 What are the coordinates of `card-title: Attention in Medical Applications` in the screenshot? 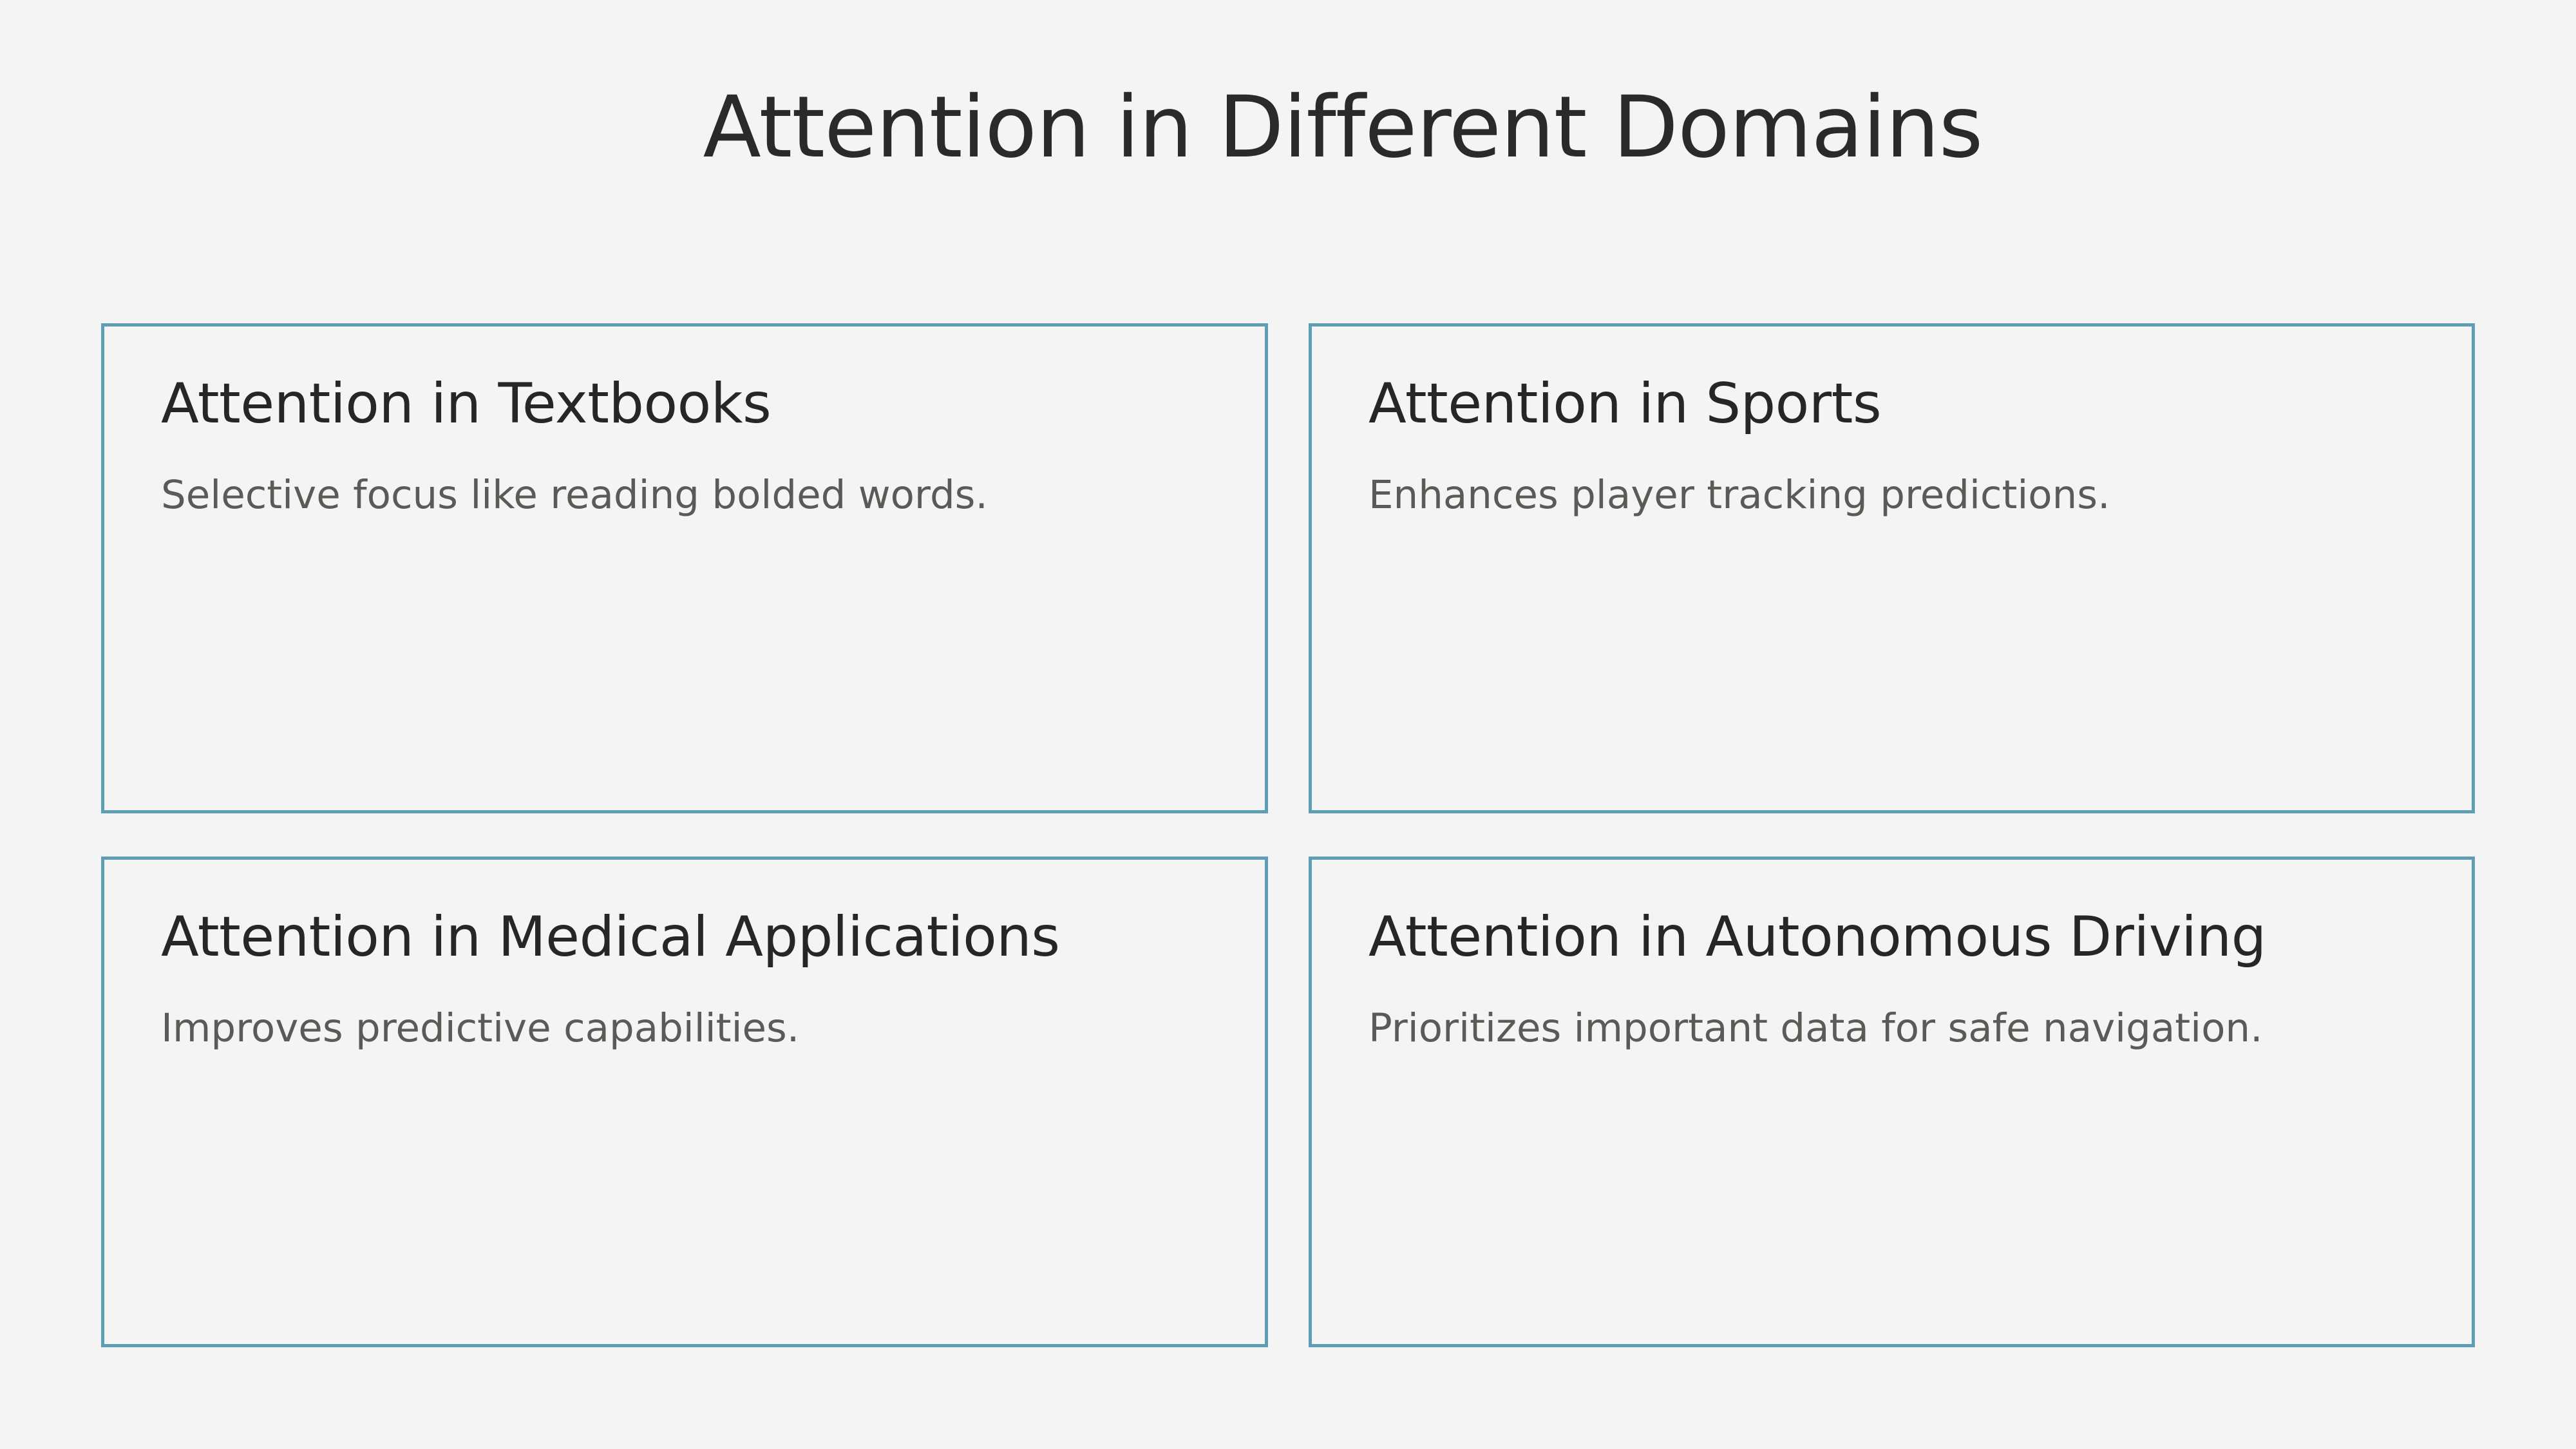 It's located at (610, 937).